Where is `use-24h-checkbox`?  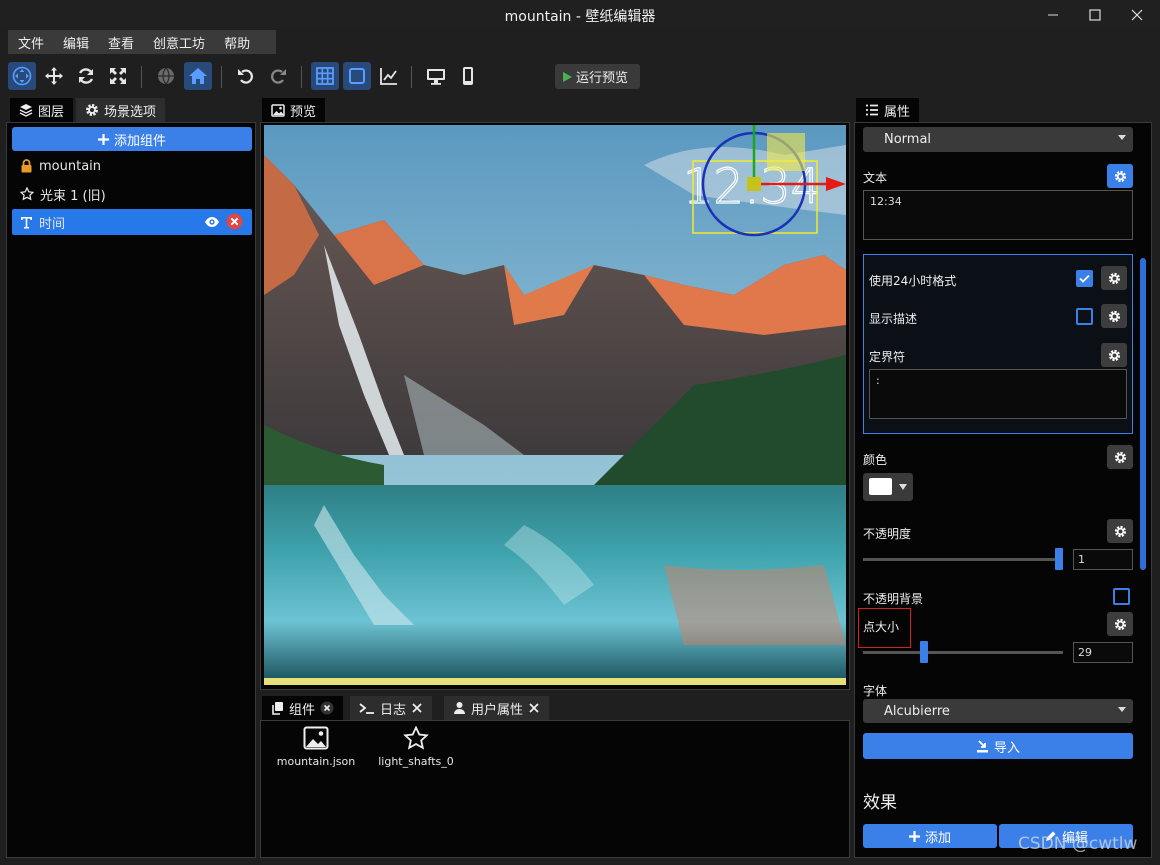
use-24h-checkbox is located at coordinates (1084, 278).